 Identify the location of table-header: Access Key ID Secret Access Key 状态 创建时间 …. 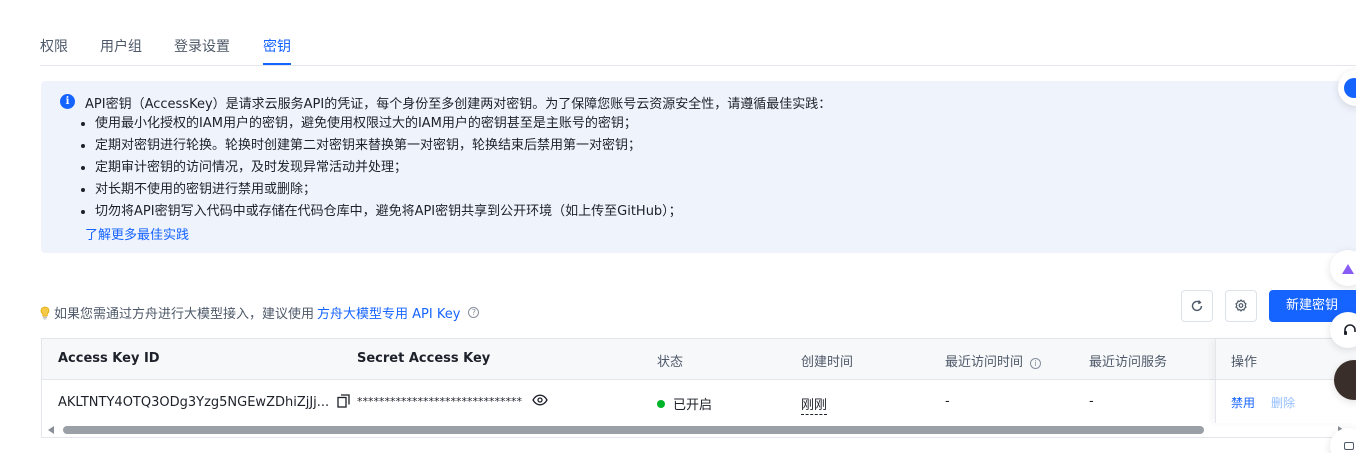
(699, 359).